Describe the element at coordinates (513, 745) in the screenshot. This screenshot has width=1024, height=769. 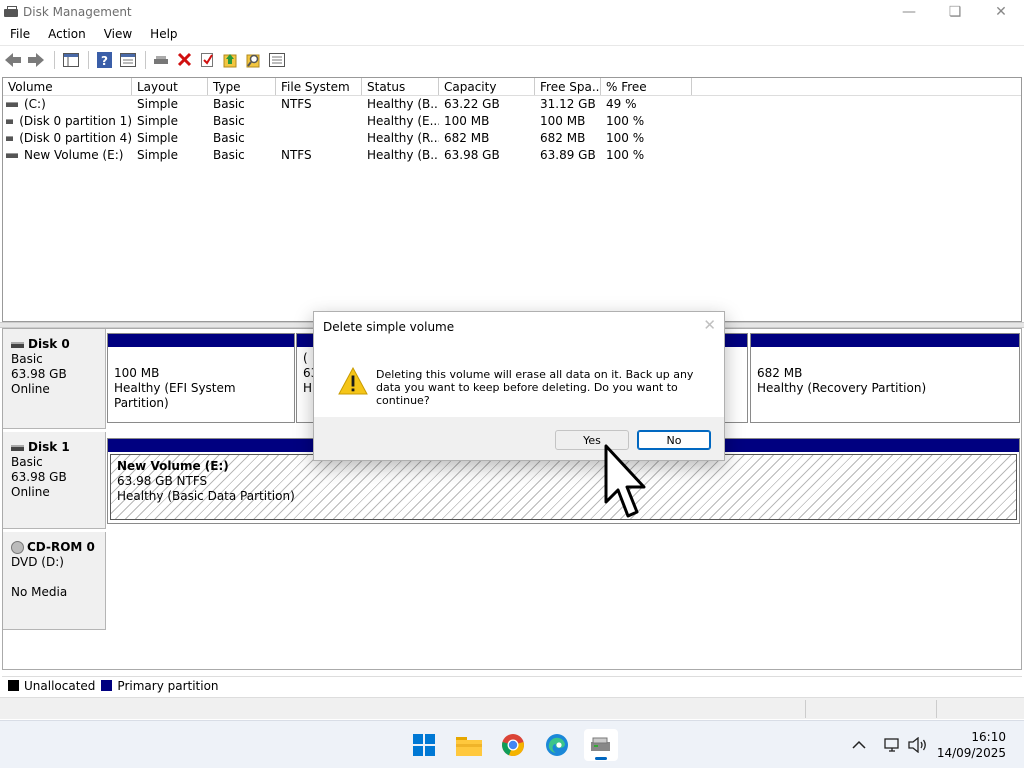
I see `chrome-icon` at that location.